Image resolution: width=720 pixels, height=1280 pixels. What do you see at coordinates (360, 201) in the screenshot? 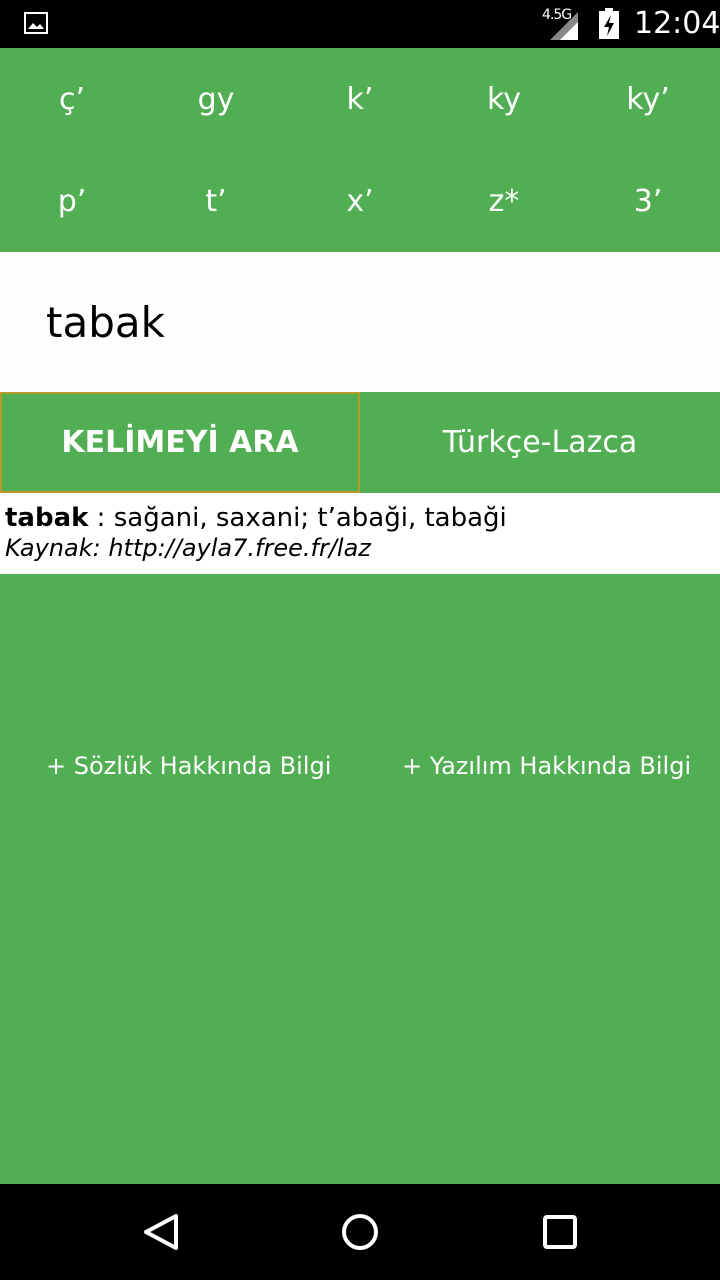
I see `key-x-ejective: x’` at bounding box center [360, 201].